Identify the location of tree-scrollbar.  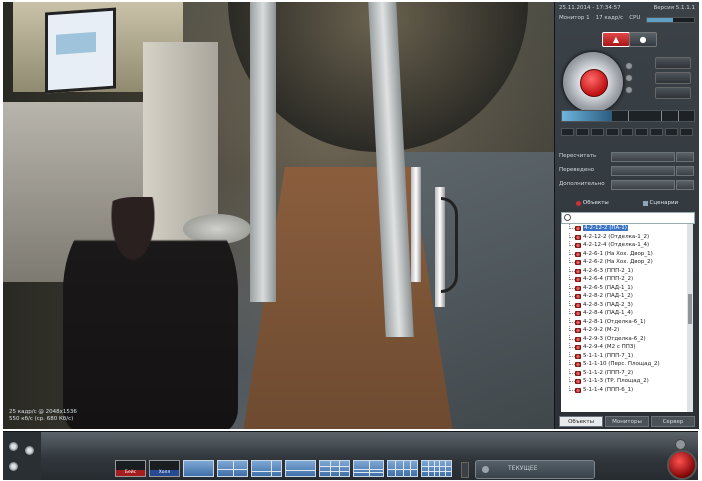
(690, 318).